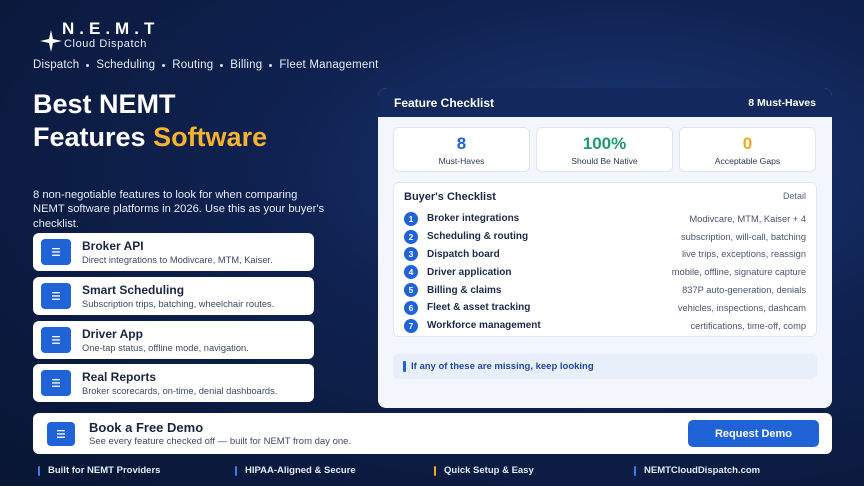  I want to click on stat-card-must-haves: 8 Must-Haves, so click(461, 149).